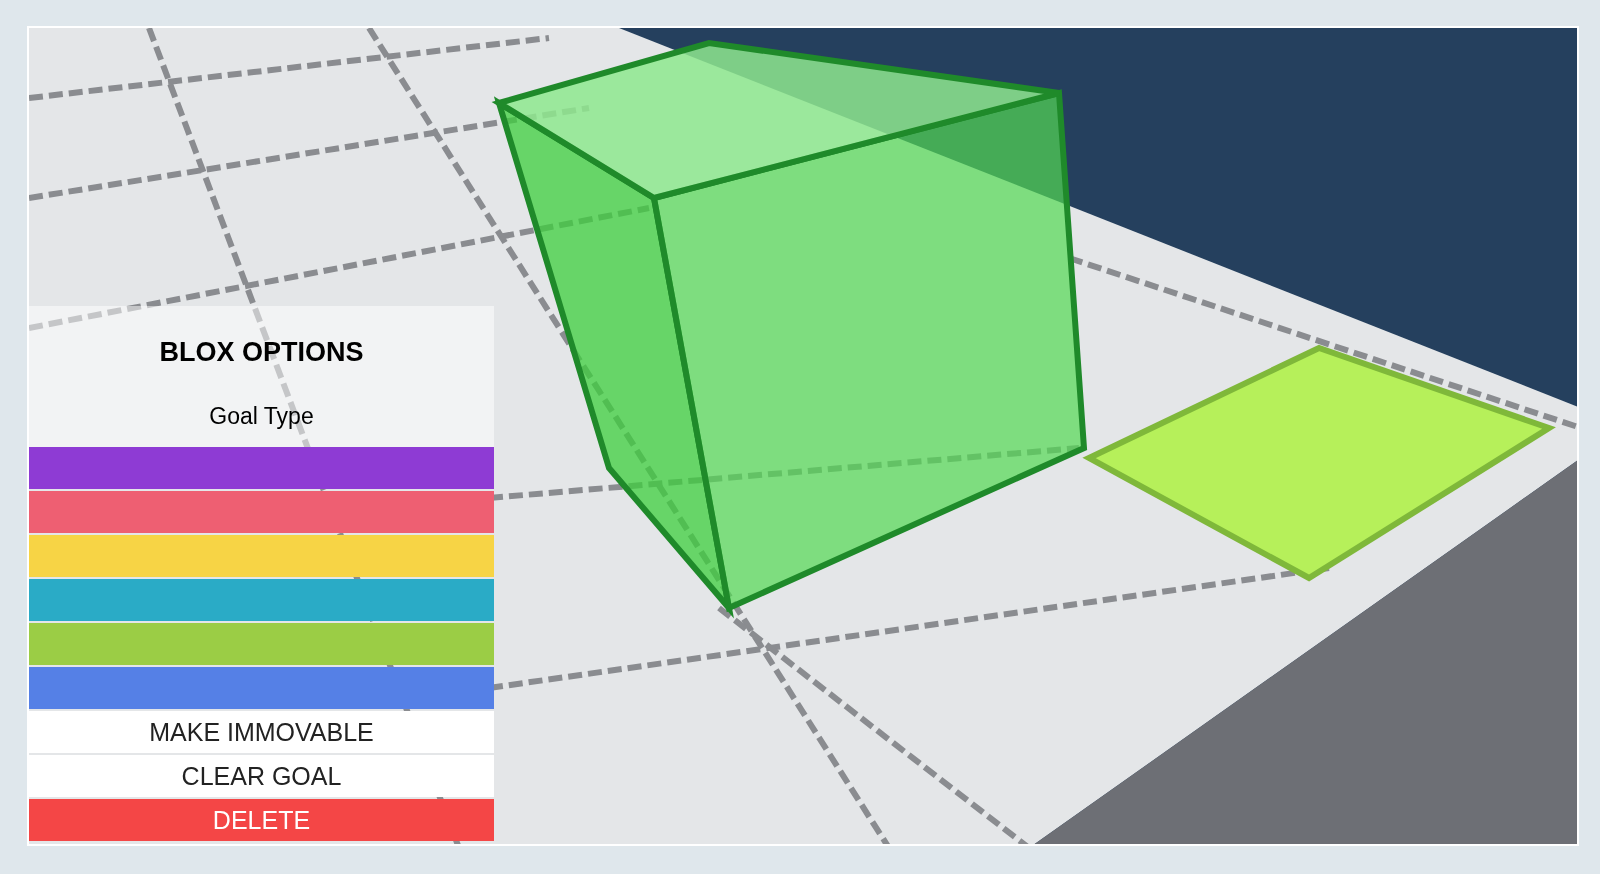 This screenshot has width=1600, height=874. Describe the element at coordinates (261, 820) in the screenshot. I see `delete-button: DELETE` at that location.